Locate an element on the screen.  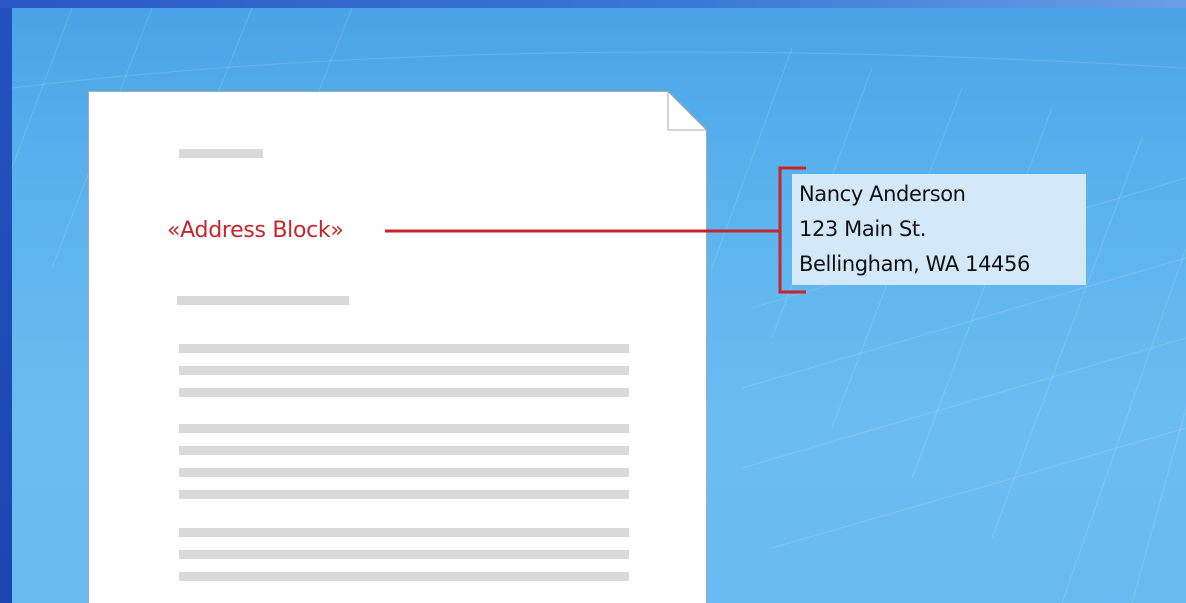
address-block-merge-field: «Address Block» is located at coordinates (255, 230).